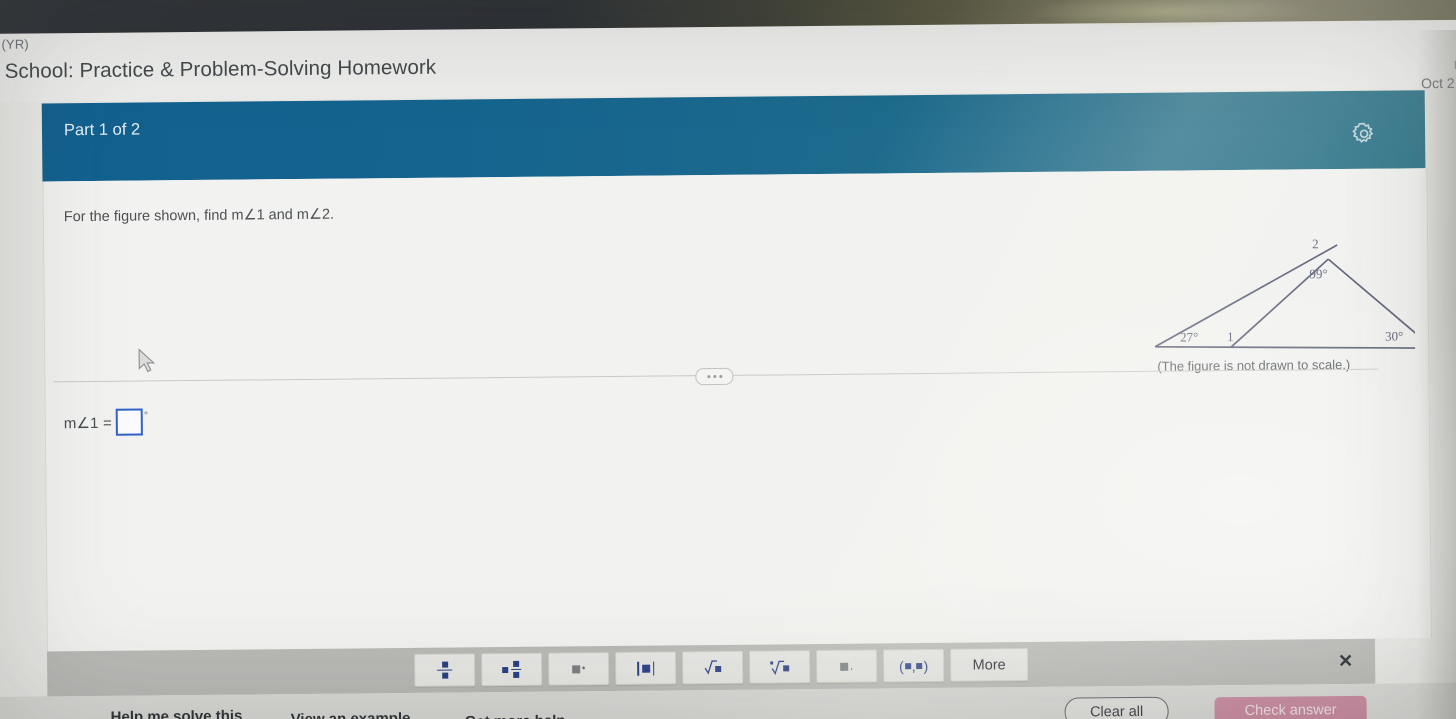  Describe the element at coordinates (733, 136) in the screenshot. I see `part-banner: Part 1 of 2` at that location.